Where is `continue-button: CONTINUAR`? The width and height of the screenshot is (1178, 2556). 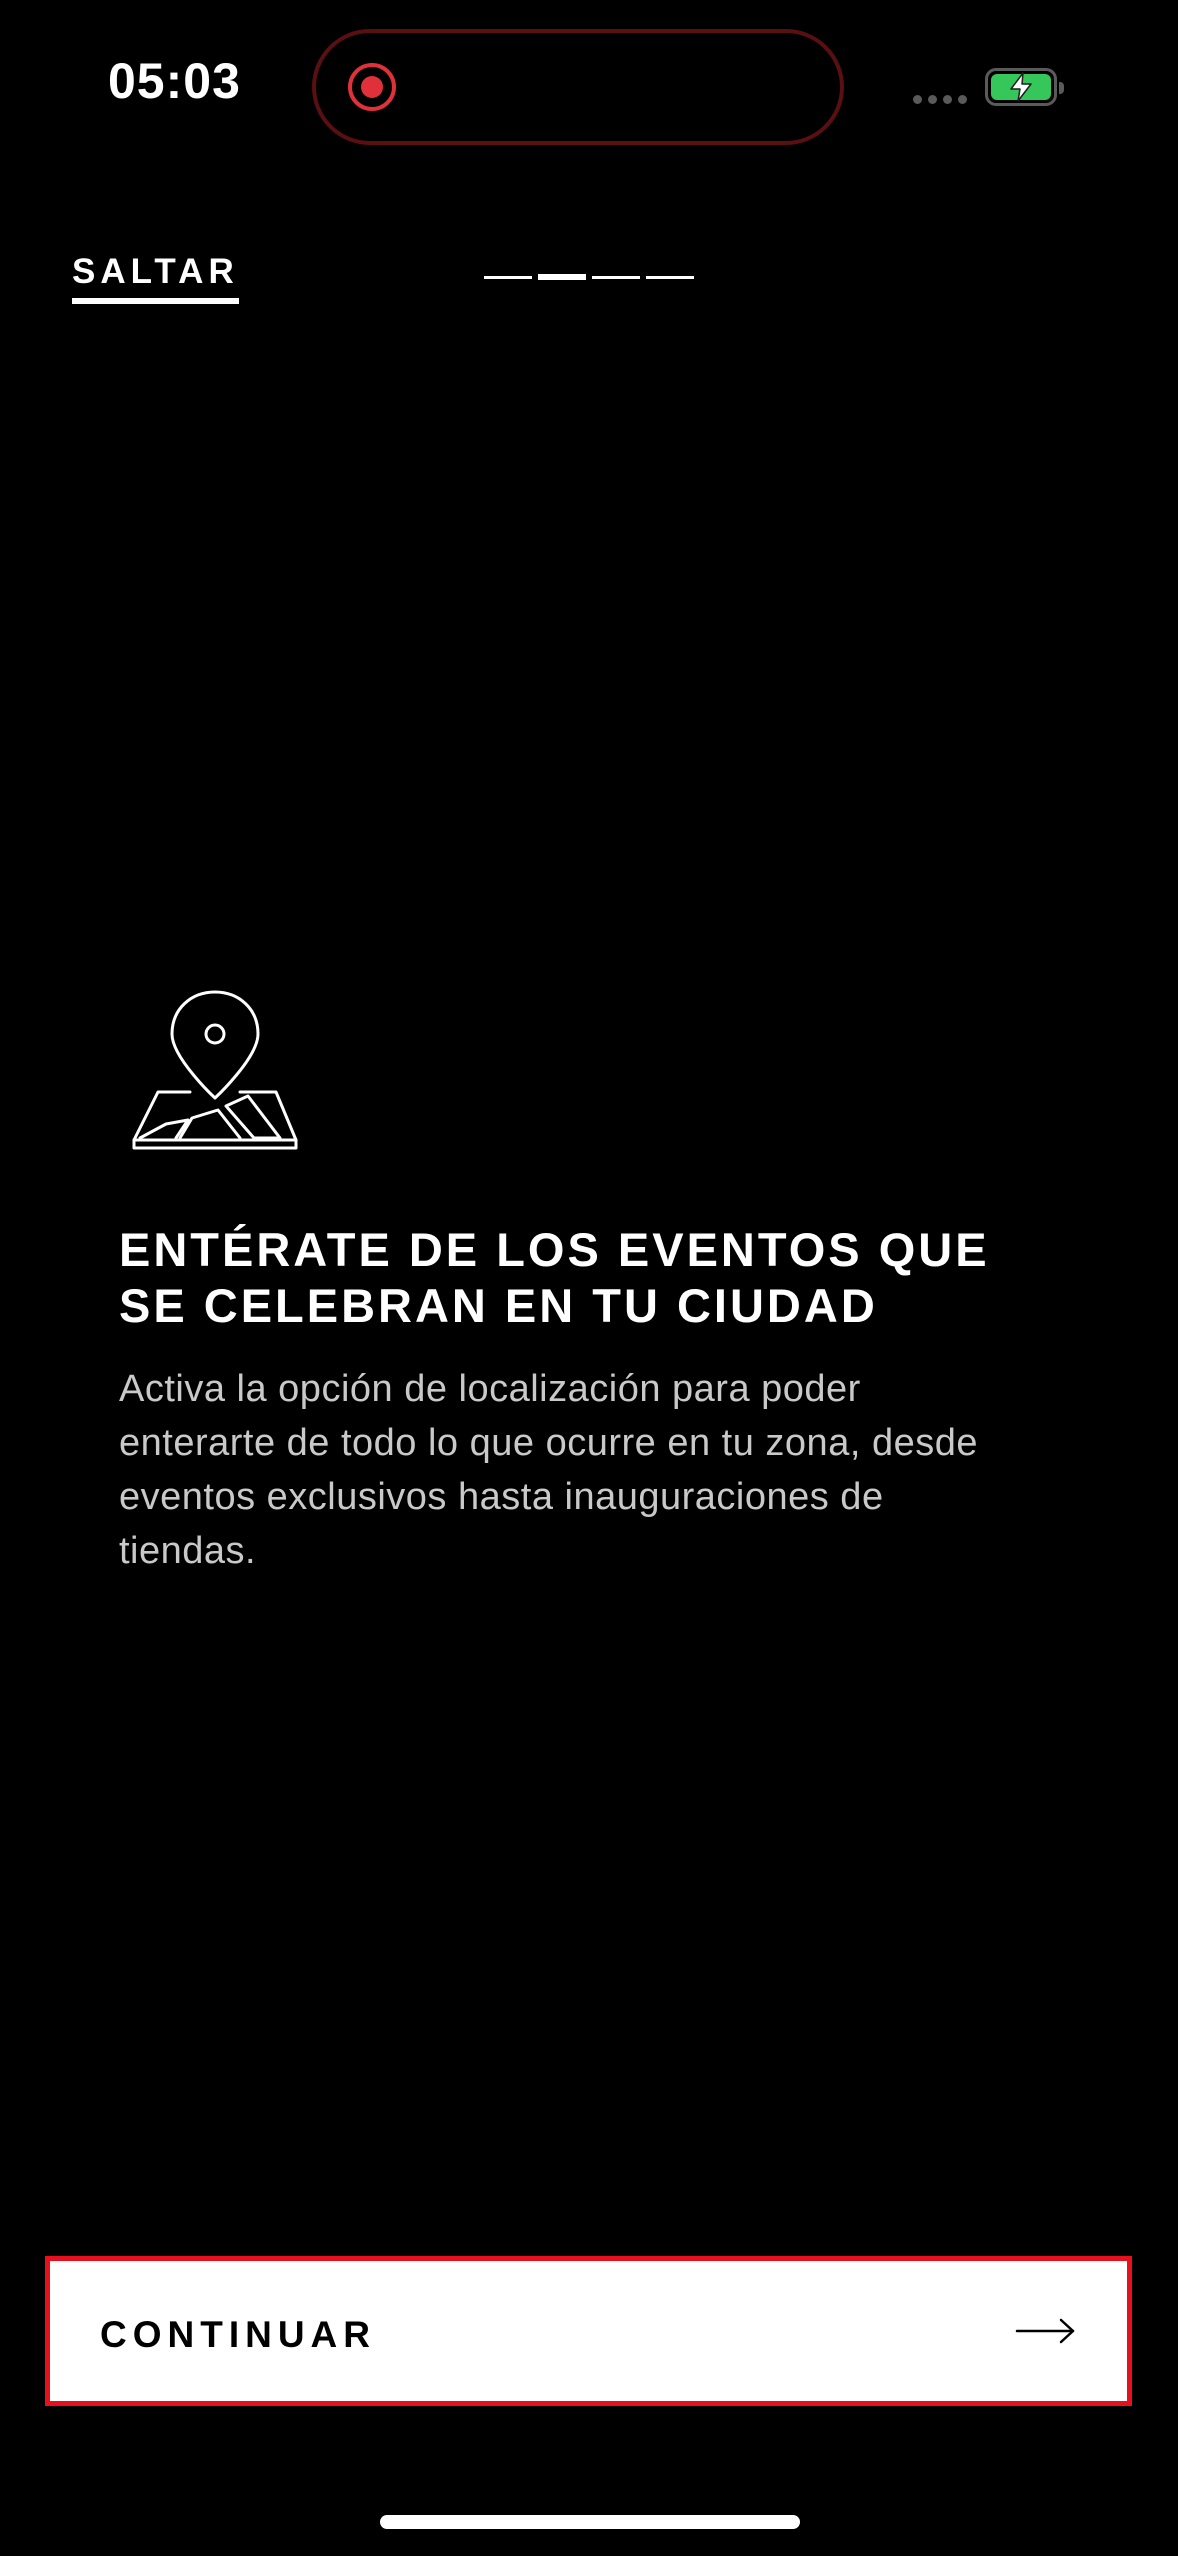 continue-button: CONTINUAR is located at coordinates (588, 2331).